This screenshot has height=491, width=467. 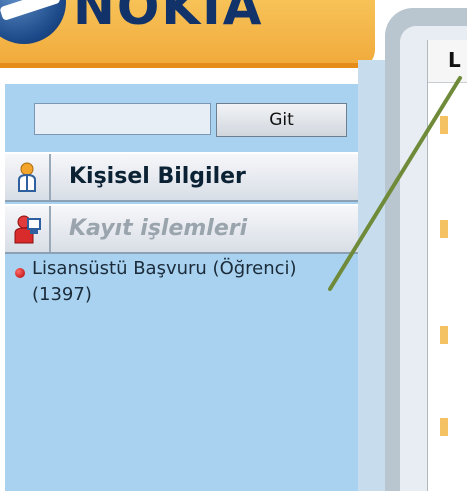 What do you see at coordinates (395, 183) in the screenshot?
I see `annotation-arrow-line` at bounding box center [395, 183].